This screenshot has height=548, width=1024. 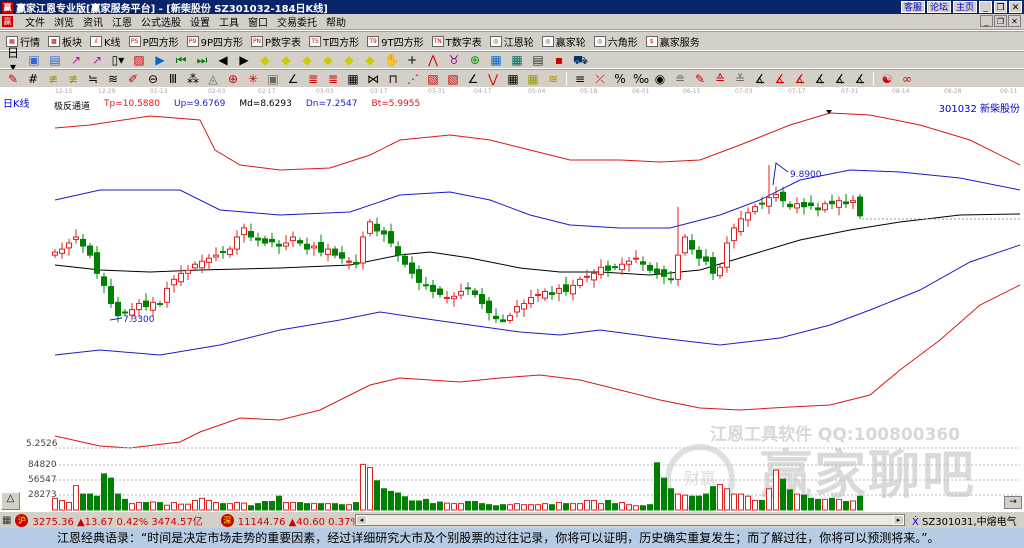 I want to click on sh-index-value: 3275.36 ▲13.67 0.42% 3474.57亿, so click(x=117, y=520).